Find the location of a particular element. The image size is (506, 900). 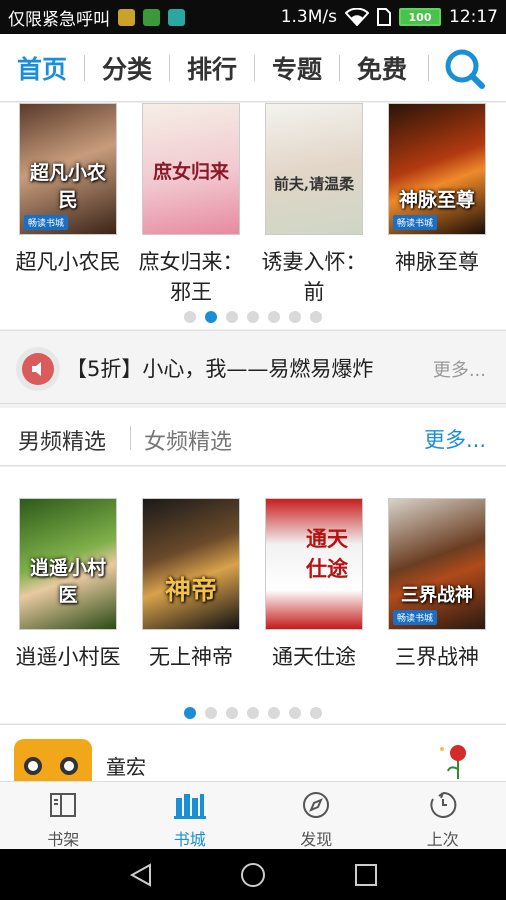

top-nav: 首页 分类 排行 专题 免费 is located at coordinates (253, 68).